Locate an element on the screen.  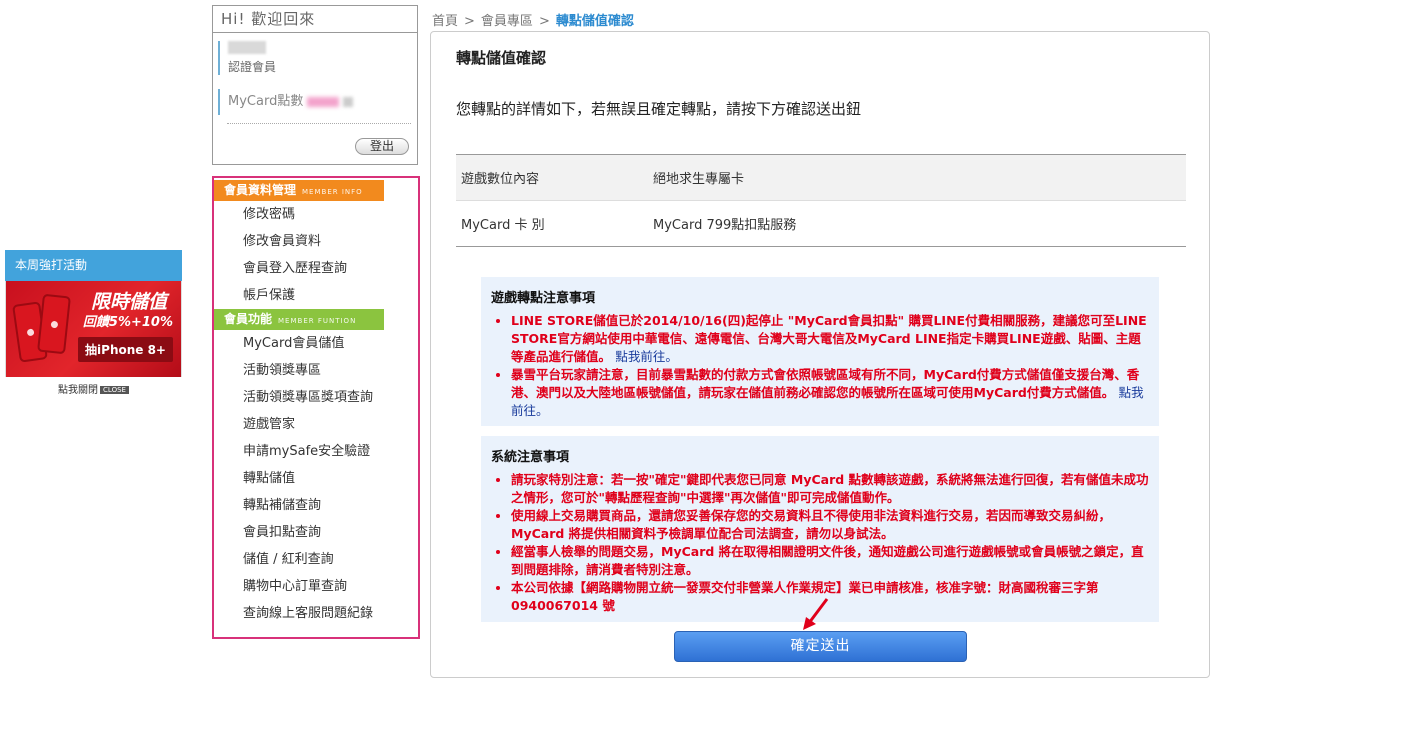
promo-button: 抽iPhone 8+ is located at coordinates (125, 349).